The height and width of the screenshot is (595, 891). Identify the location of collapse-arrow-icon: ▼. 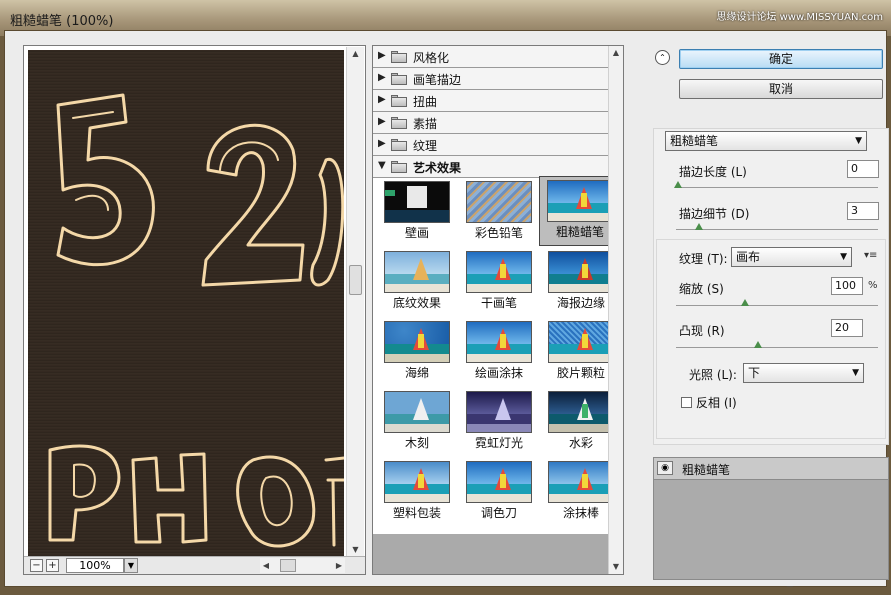
(382, 165).